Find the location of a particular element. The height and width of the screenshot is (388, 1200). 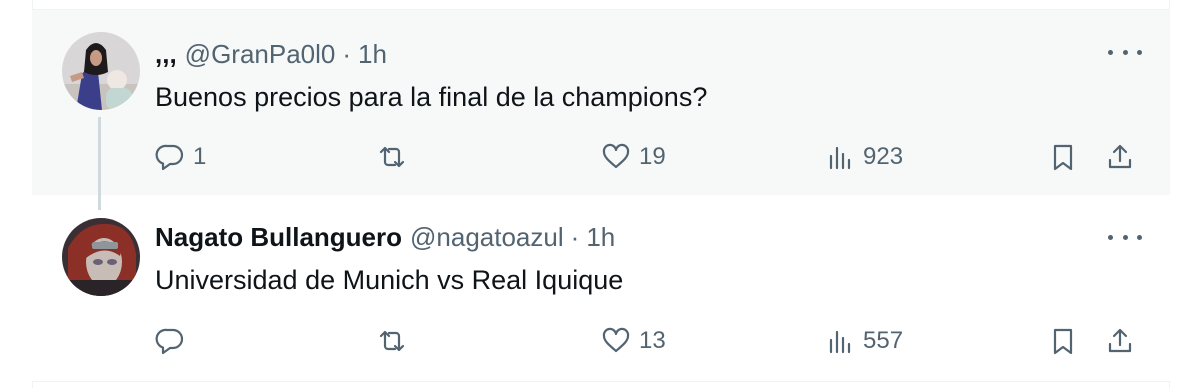

like-count: 19 is located at coordinates (652, 156).